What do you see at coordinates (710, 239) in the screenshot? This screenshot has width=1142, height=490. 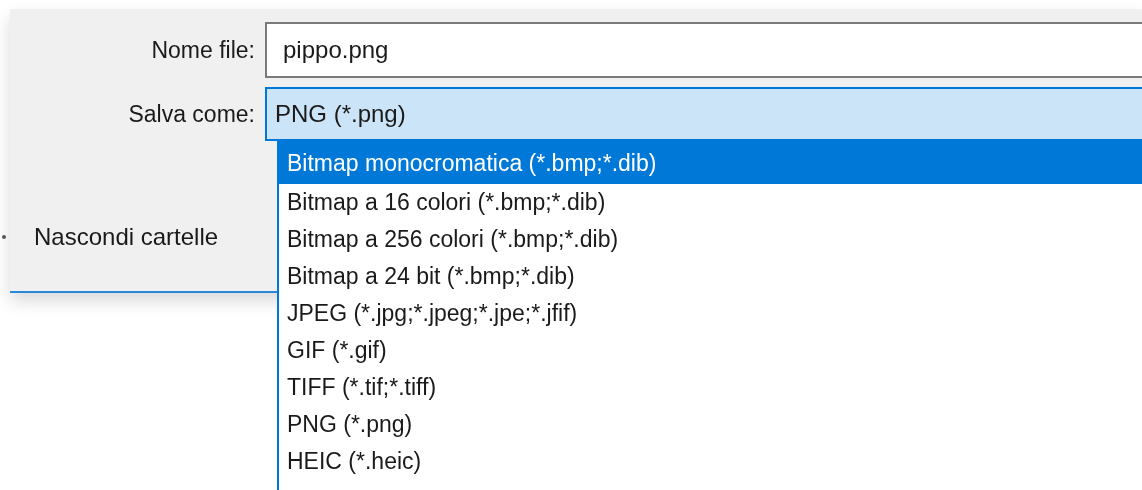 I see `file-type-option: Bitmap a 256 colori (*.bmp;*.dib)` at bounding box center [710, 239].